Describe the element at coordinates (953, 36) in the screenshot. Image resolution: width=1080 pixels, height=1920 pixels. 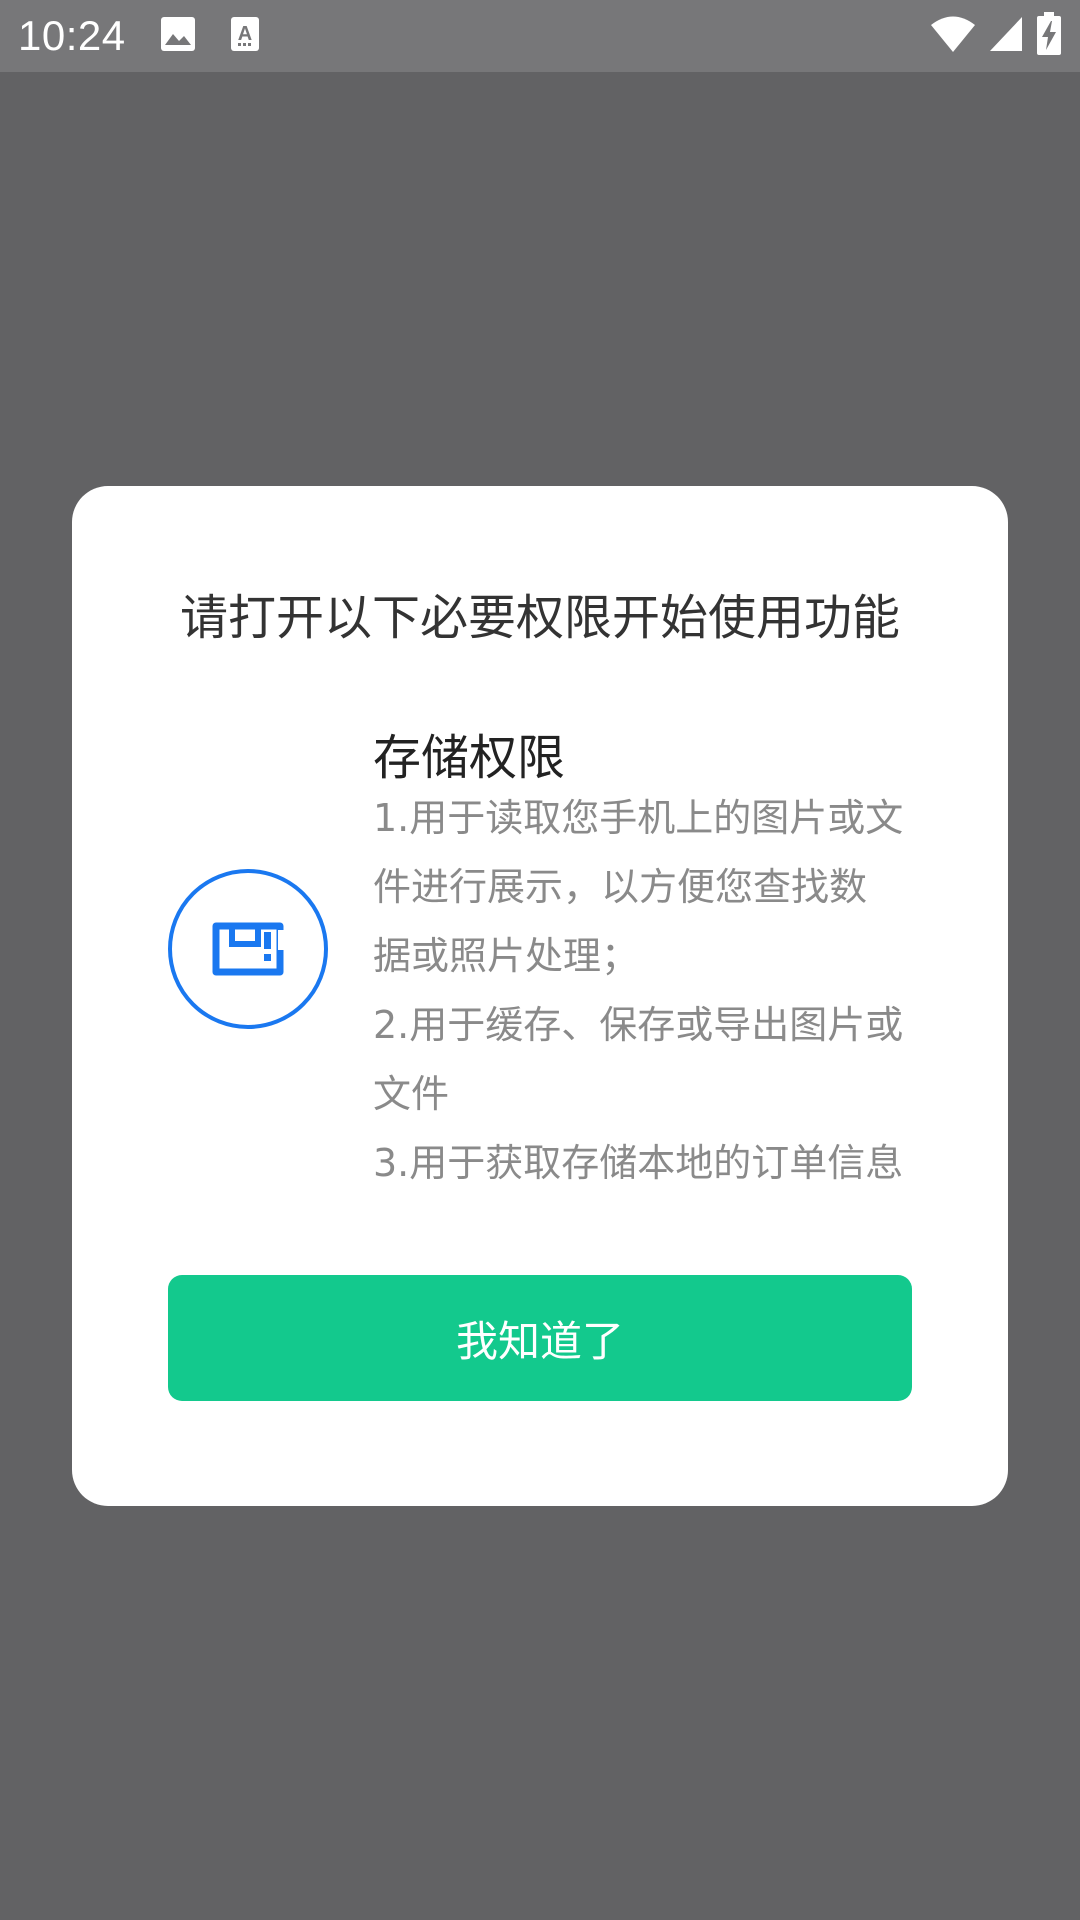
I see `wifi-icon` at that location.